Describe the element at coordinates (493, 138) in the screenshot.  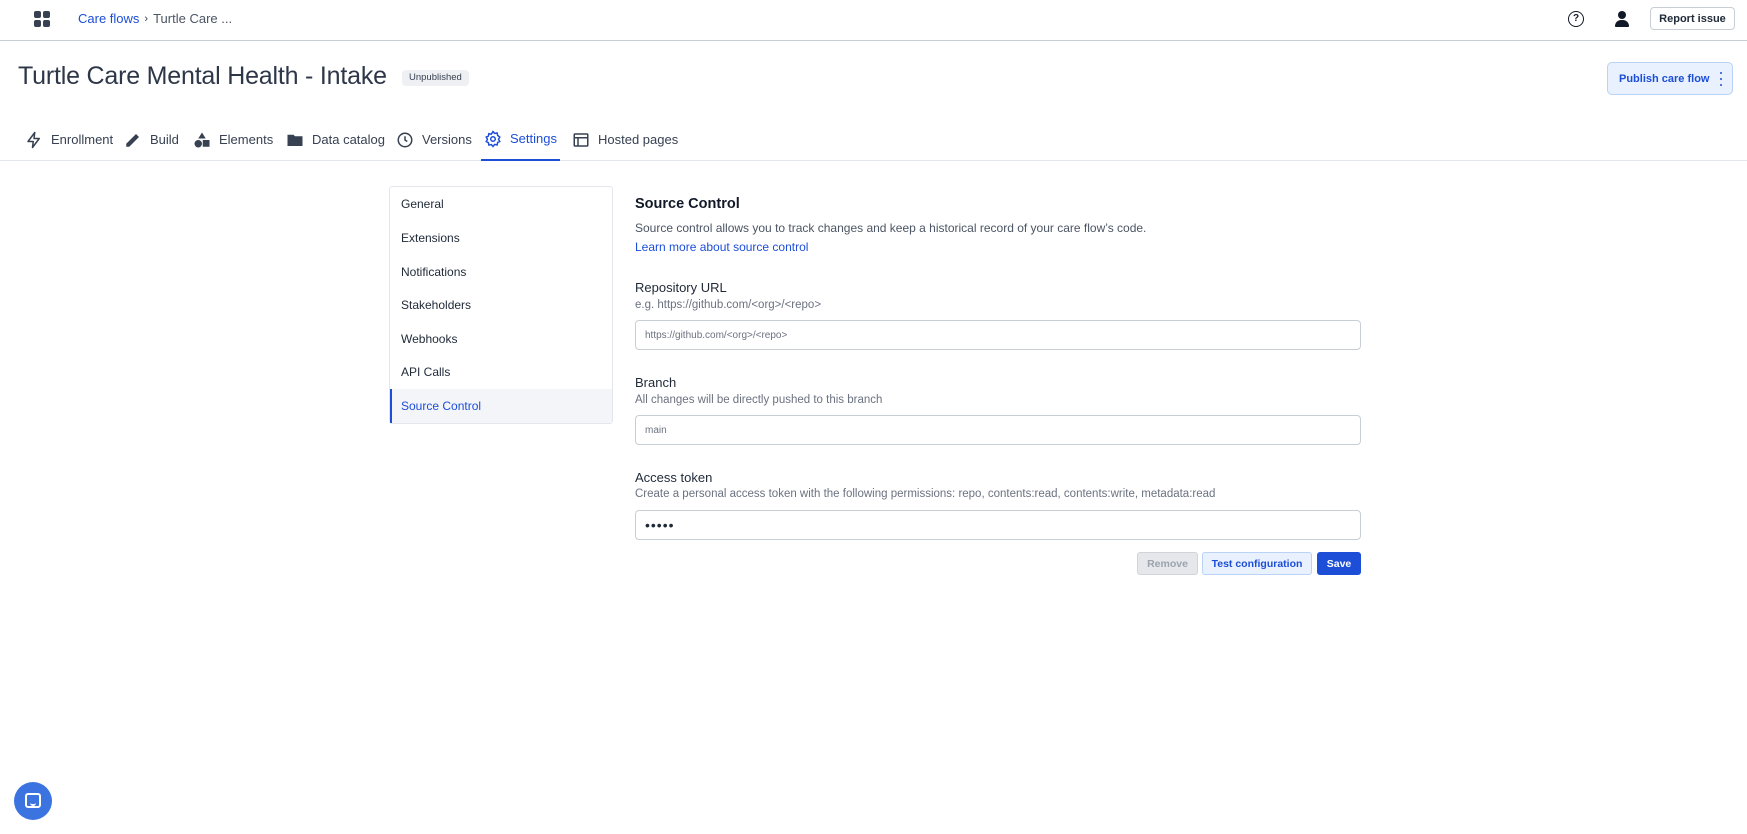
I see `gear-icon` at that location.